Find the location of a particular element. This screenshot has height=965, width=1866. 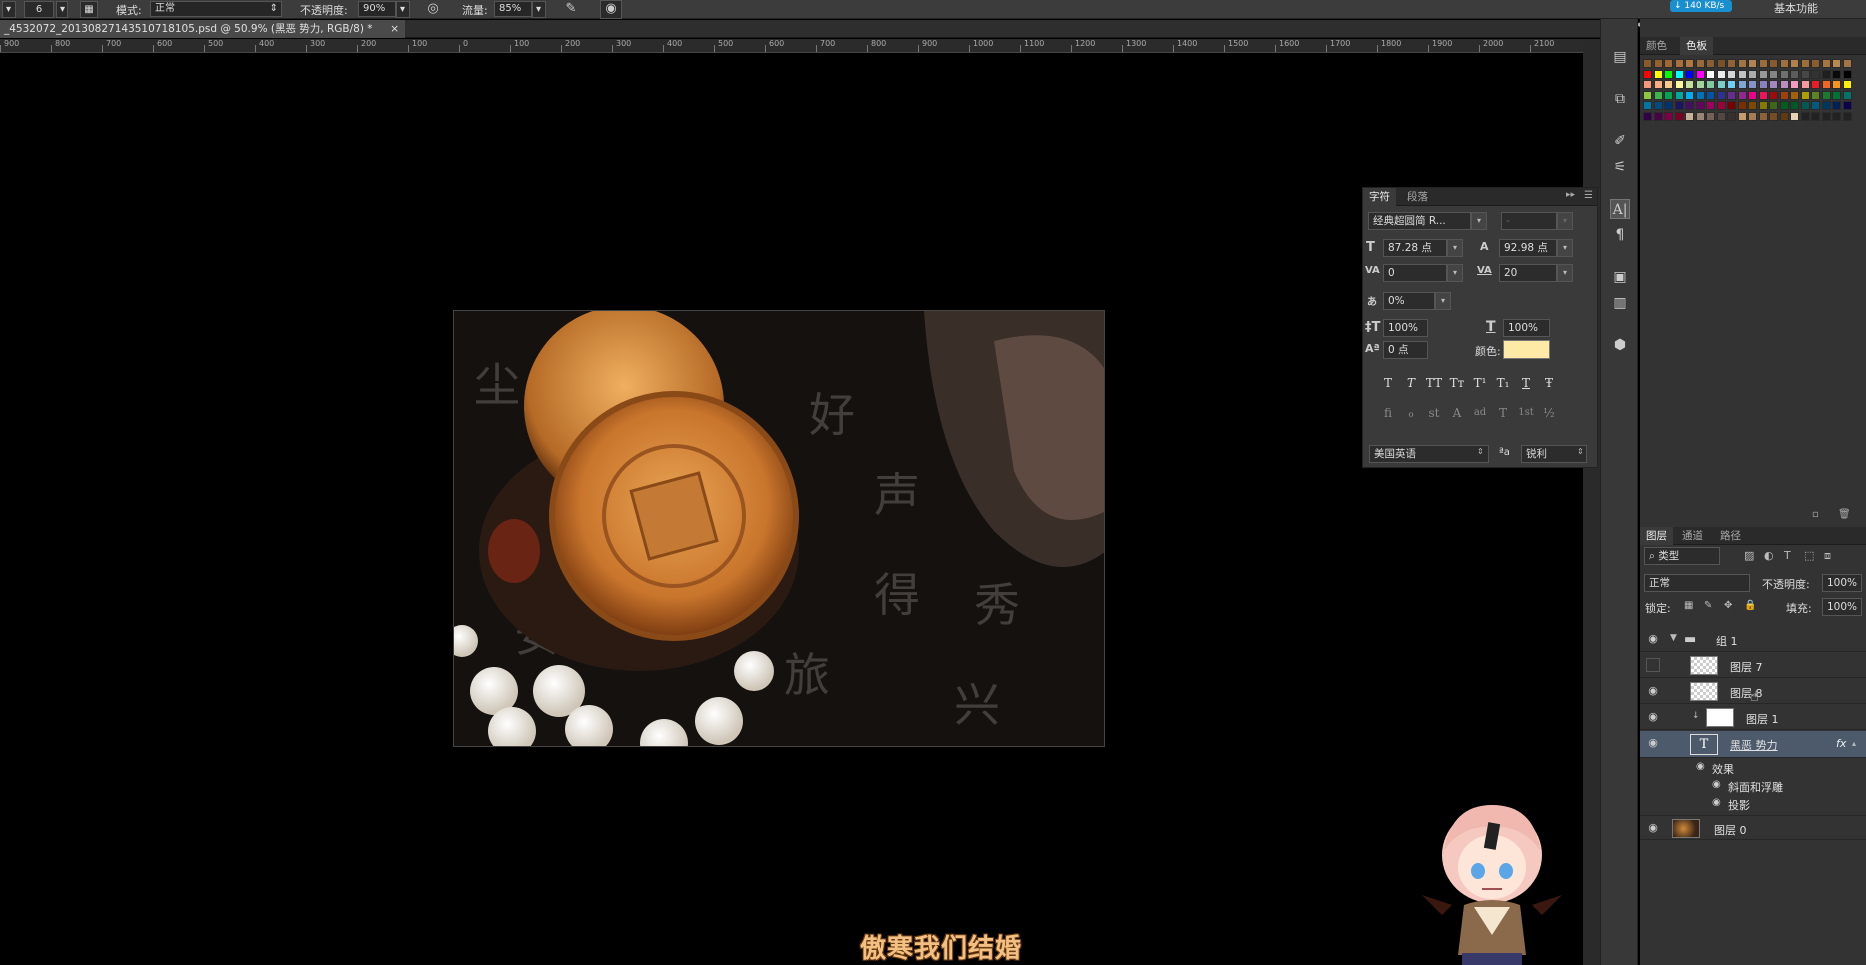

close-tab-icon: × is located at coordinates (394, 29).